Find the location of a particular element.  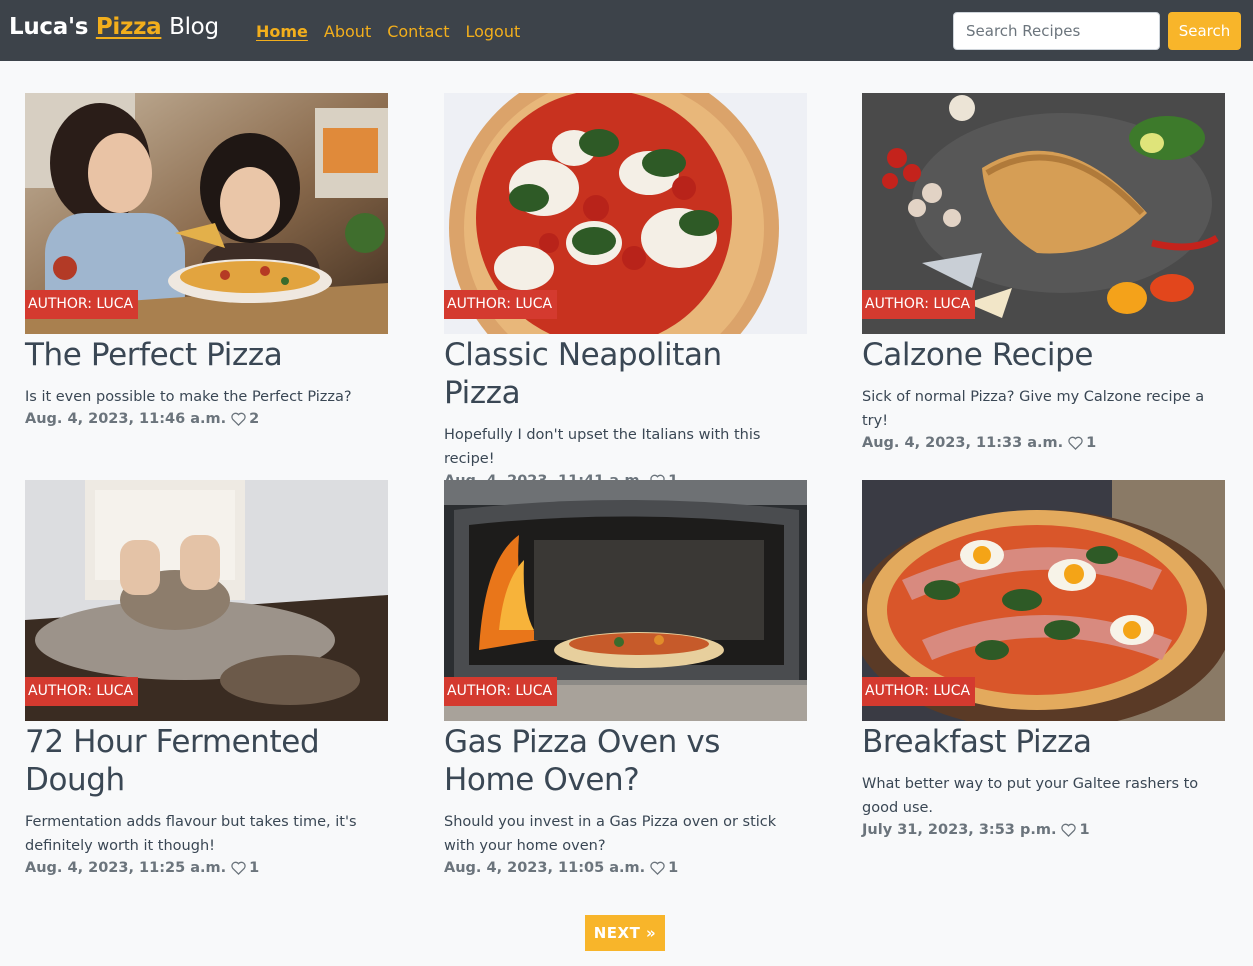

post-meta: Aug. 4, 2023, 11:33 a.m. 1 is located at coordinates (1043, 443).